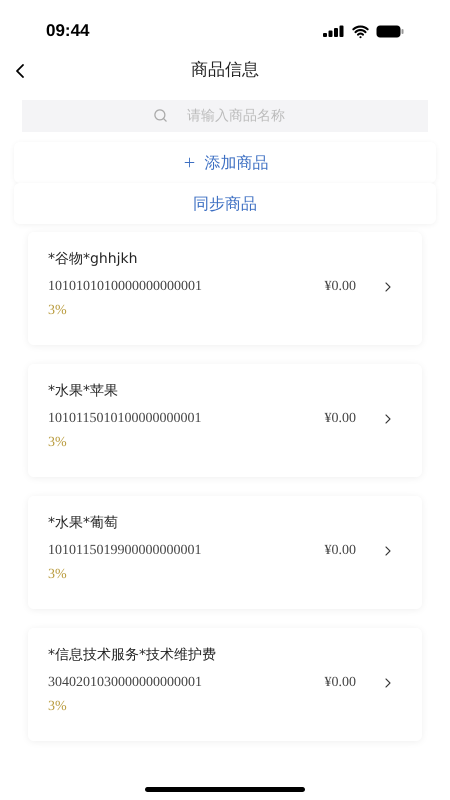 This screenshot has width=450, height=800. Describe the element at coordinates (125, 419) in the screenshot. I see `product-code: 1010115010100000000001` at that location.